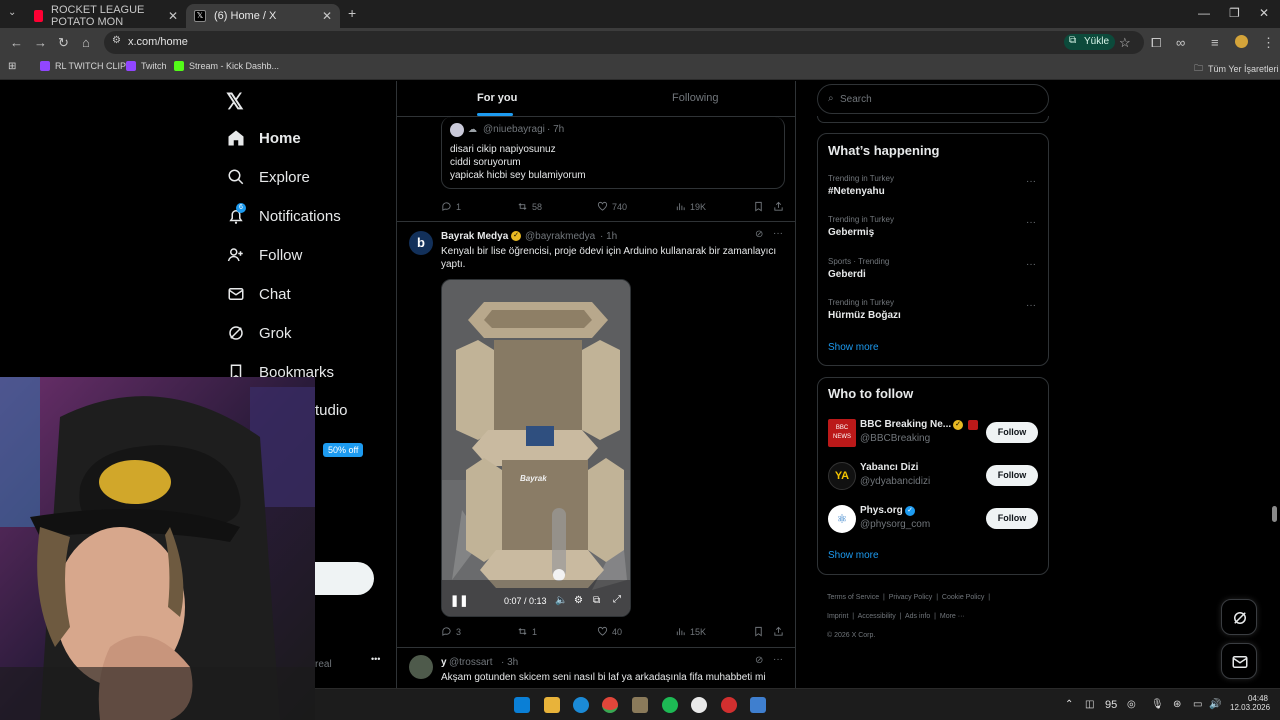 Image resolution: width=1280 pixels, height=720 pixels. I want to click on post-author-name: Bayrak Medya, so click(474, 236).